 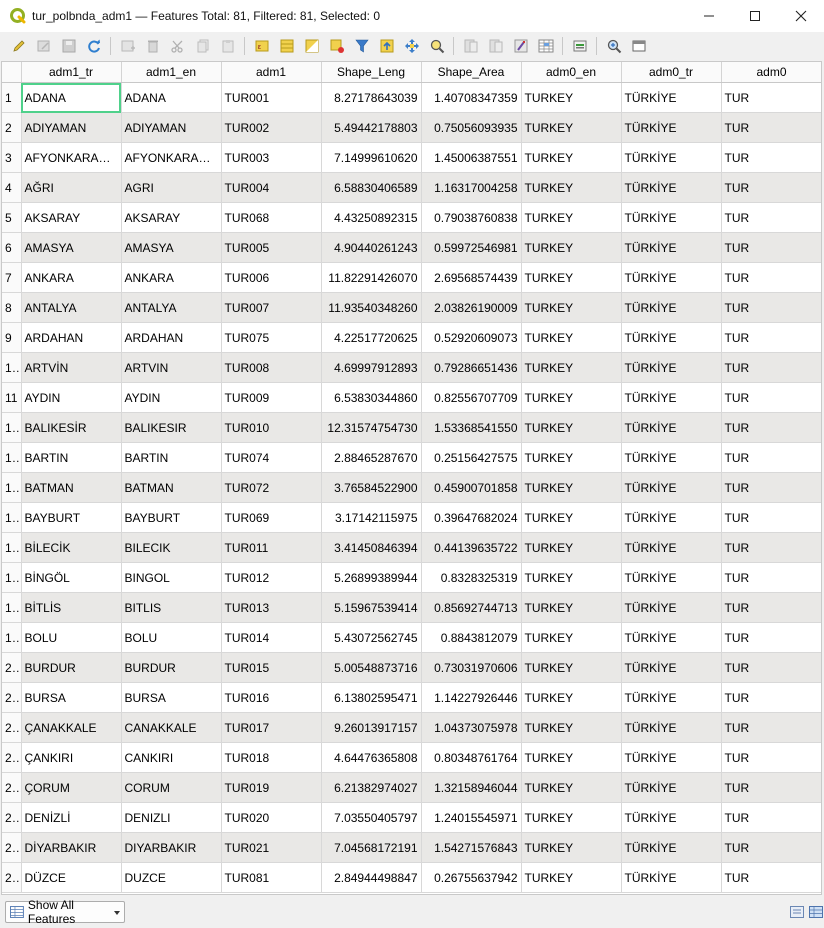 What do you see at coordinates (271, 607) in the screenshot?
I see `cell-adm1: TUR013` at bounding box center [271, 607].